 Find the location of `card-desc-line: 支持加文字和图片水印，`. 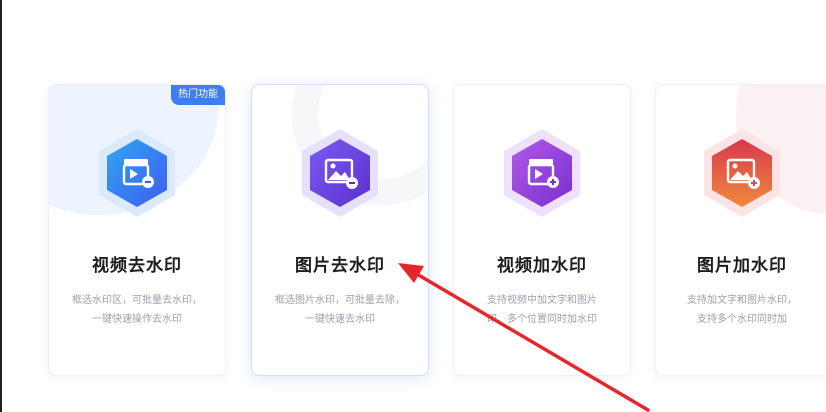

card-desc-line: 支持加文字和图片水印， is located at coordinates (742, 300).